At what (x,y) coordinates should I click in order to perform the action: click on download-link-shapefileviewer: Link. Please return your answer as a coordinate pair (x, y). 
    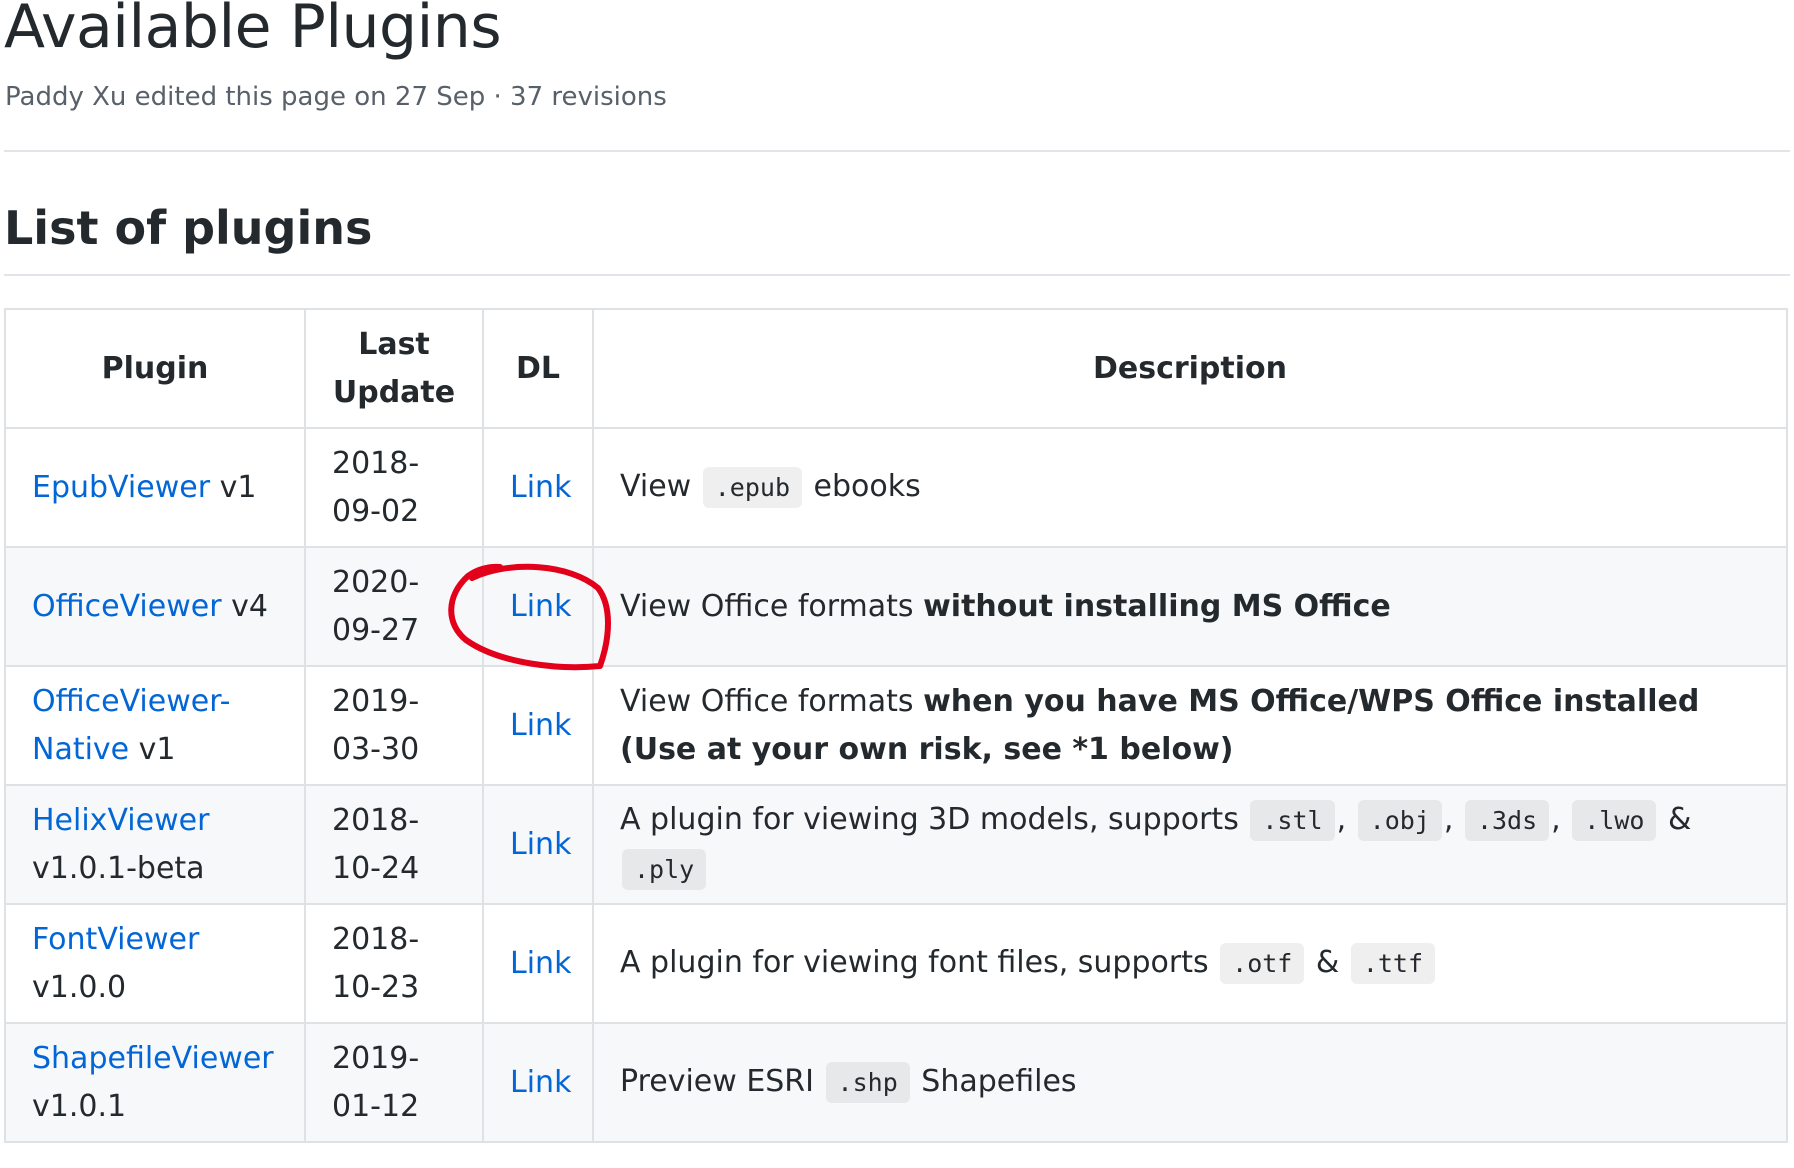
    Looking at the image, I should click on (540, 1082).